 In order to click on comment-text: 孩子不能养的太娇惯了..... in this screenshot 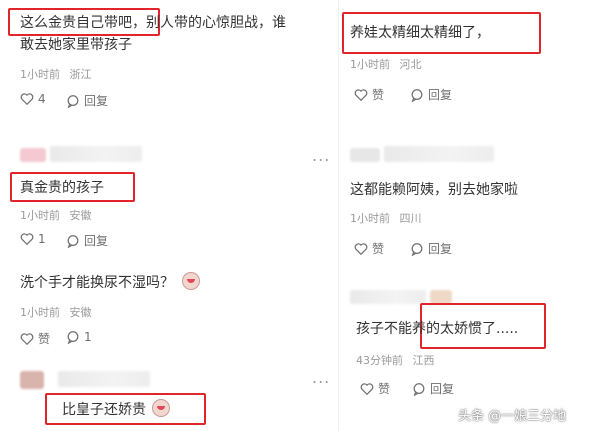, I will do `click(437, 329)`.